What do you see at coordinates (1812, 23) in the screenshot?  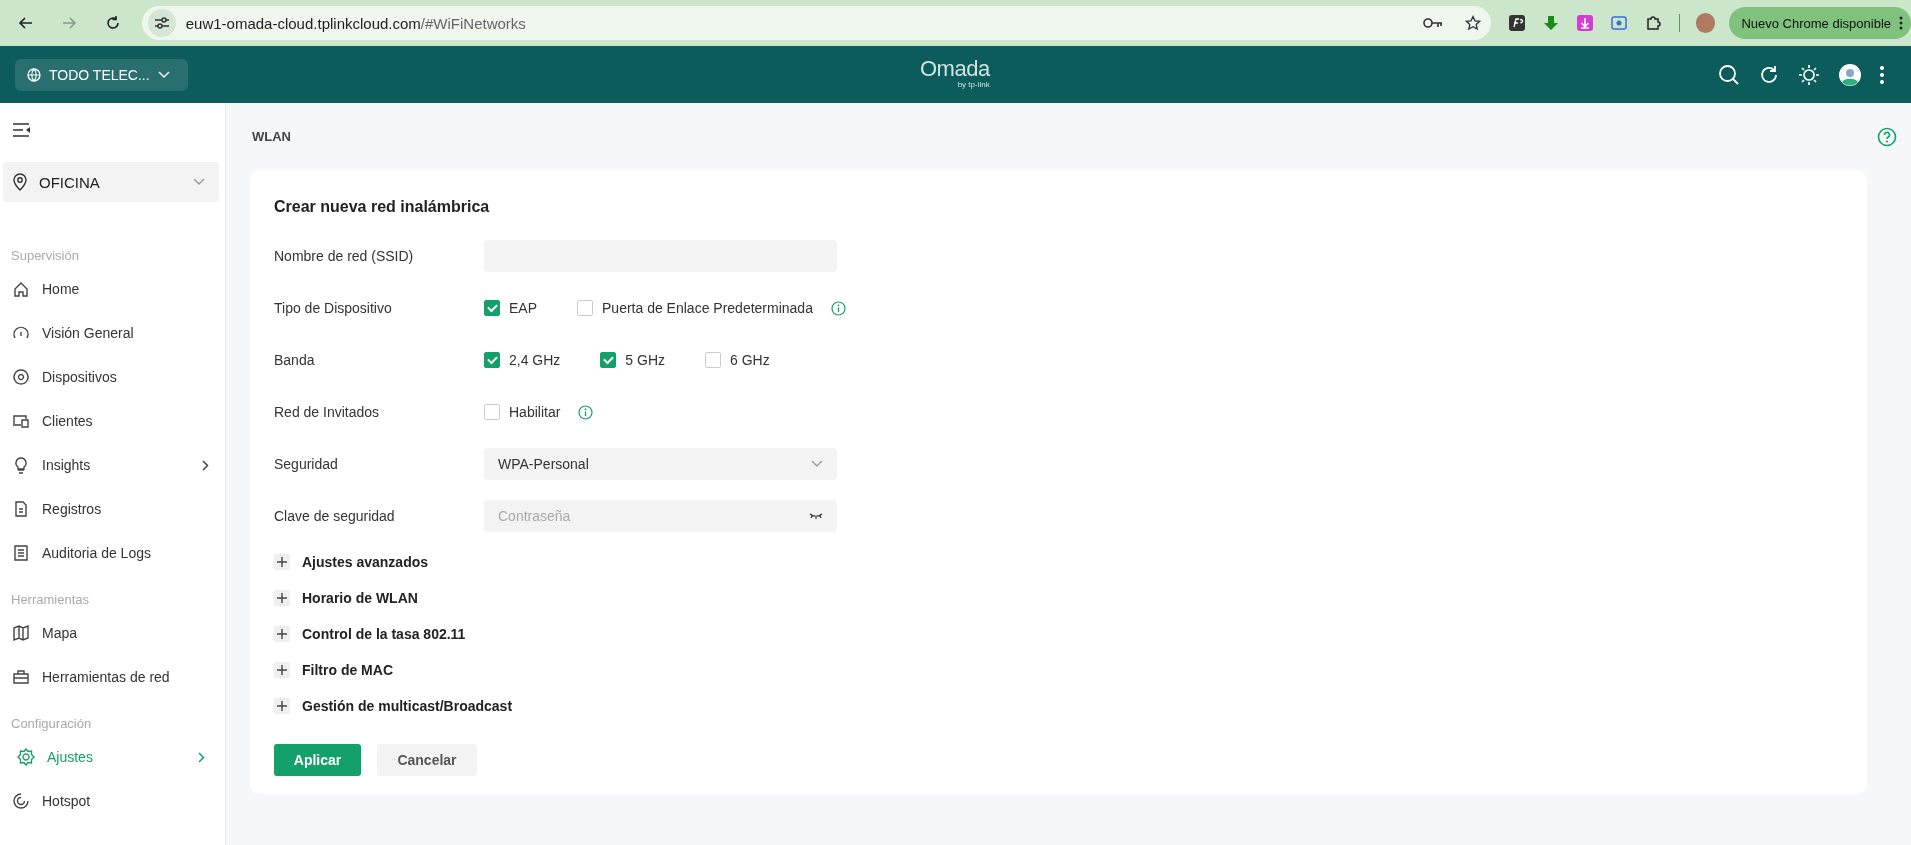 I see `update-button: Nuevo Chrome disponible` at bounding box center [1812, 23].